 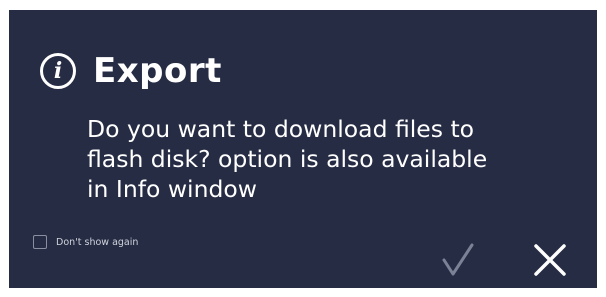 I want to click on message-line: in Info window, so click(x=172, y=189).